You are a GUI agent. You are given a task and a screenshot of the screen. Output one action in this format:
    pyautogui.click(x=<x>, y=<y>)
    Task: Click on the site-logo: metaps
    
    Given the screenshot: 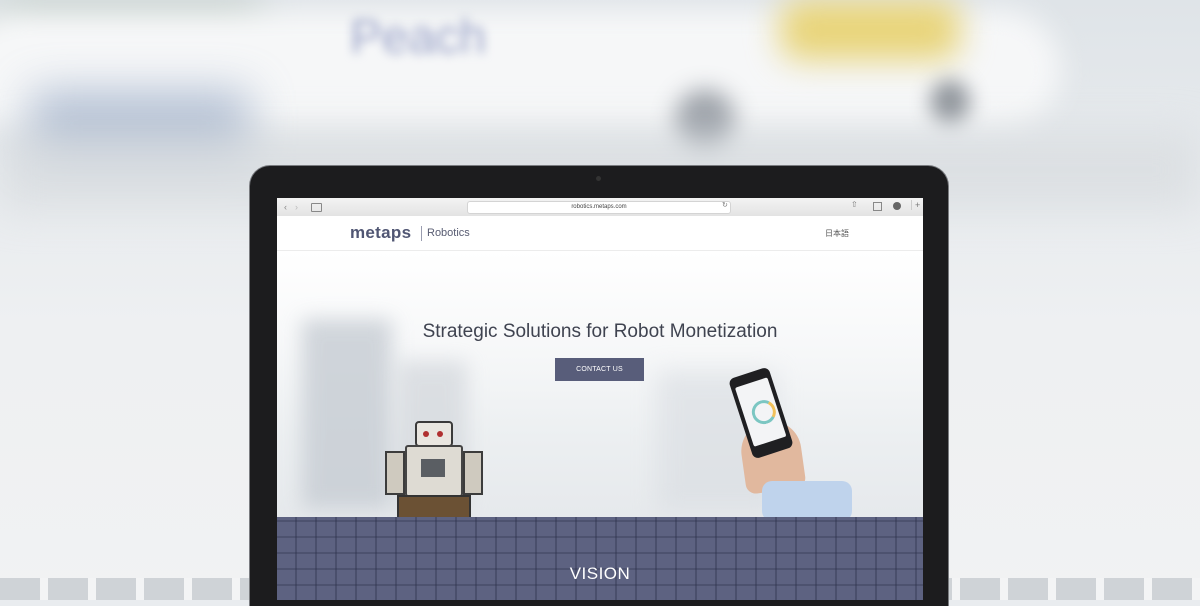 What is the action you would take?
    pyautogui.click(x=380, y=233)
    